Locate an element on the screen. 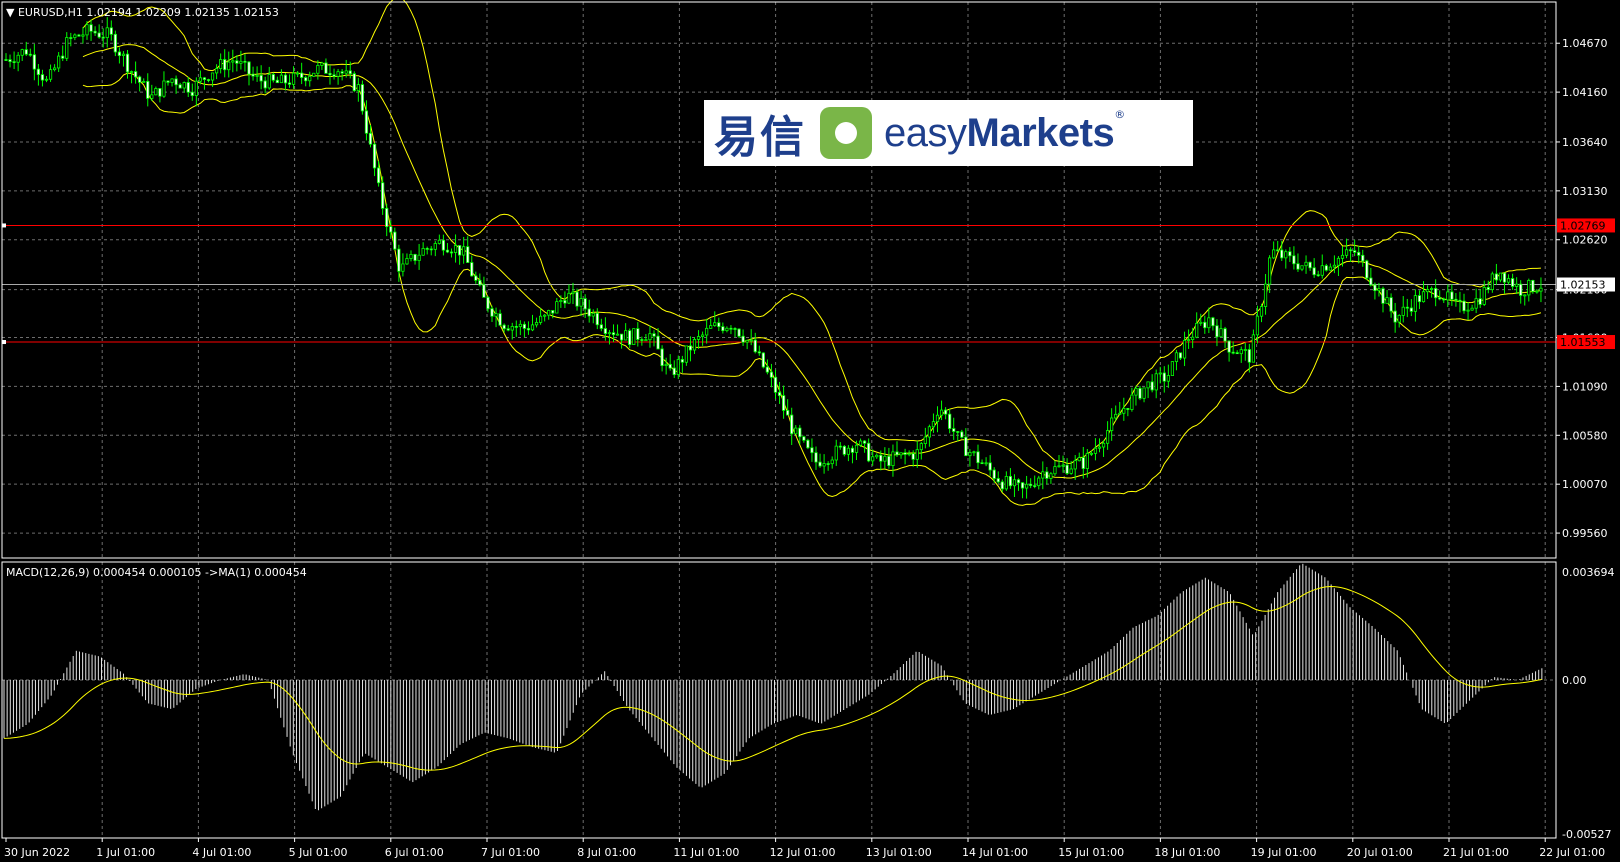  macd-tick-label: 0.003694 is located at coordinates (1588, 572).